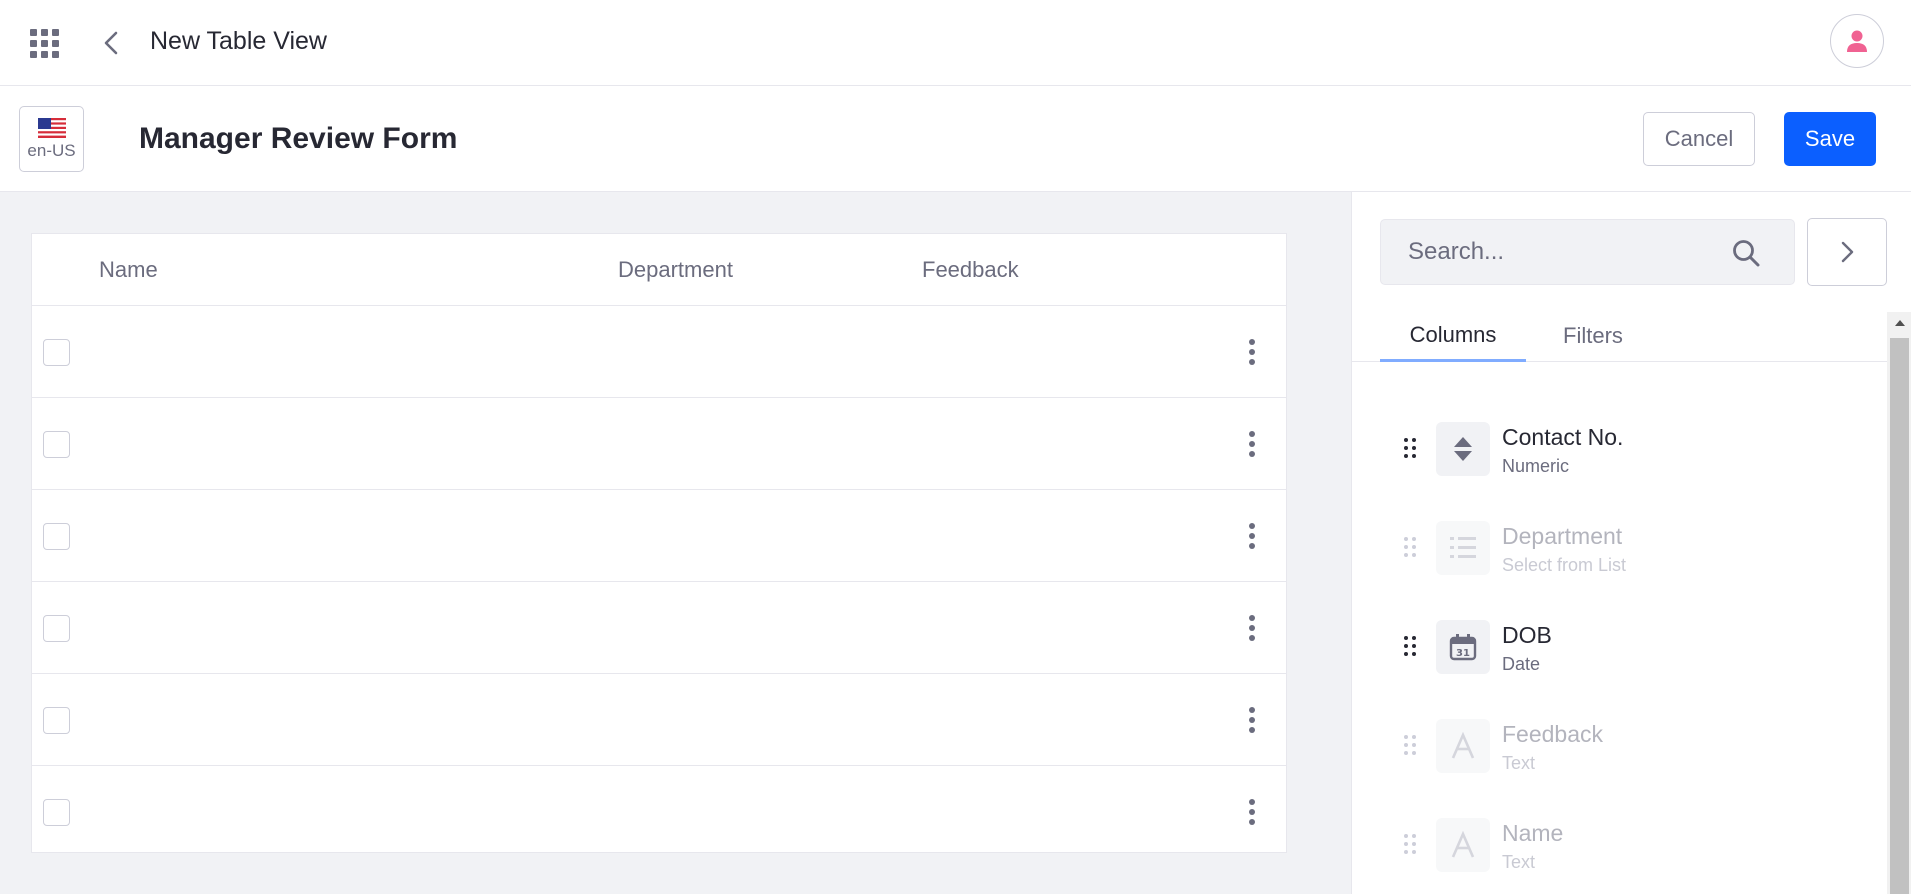 The image size is (1911, 894). I want to click on field-item-name: Name Text, so click(1620, 847).